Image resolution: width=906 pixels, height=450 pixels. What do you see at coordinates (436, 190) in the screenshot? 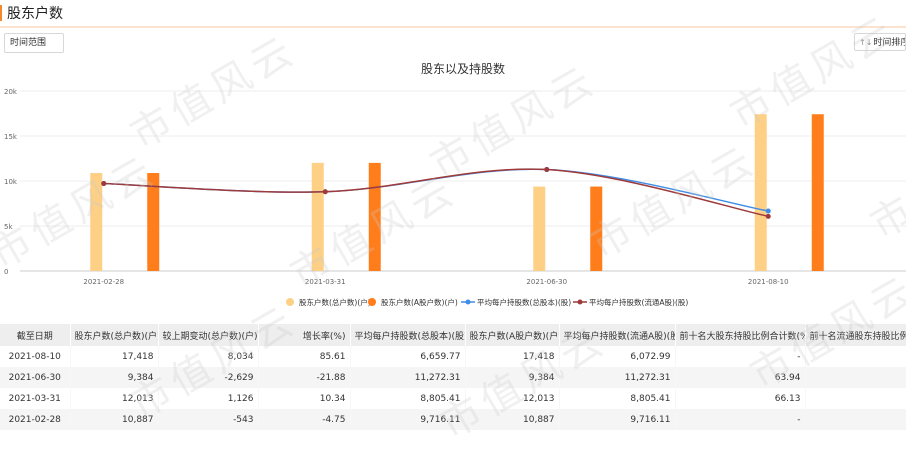
I see `line-avg-total-shares` at bounding box center [436, 190].